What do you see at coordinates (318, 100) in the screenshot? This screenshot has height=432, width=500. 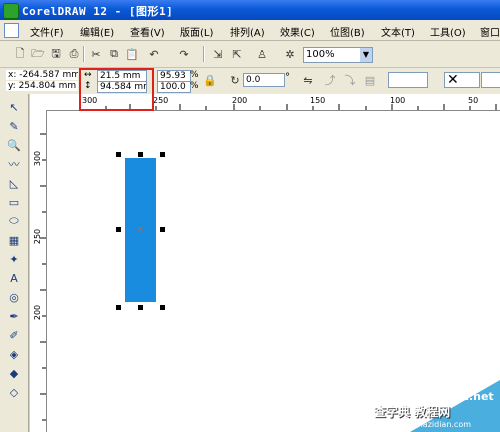 I see `ruler-label: 150` at bounding box center [318, 100].